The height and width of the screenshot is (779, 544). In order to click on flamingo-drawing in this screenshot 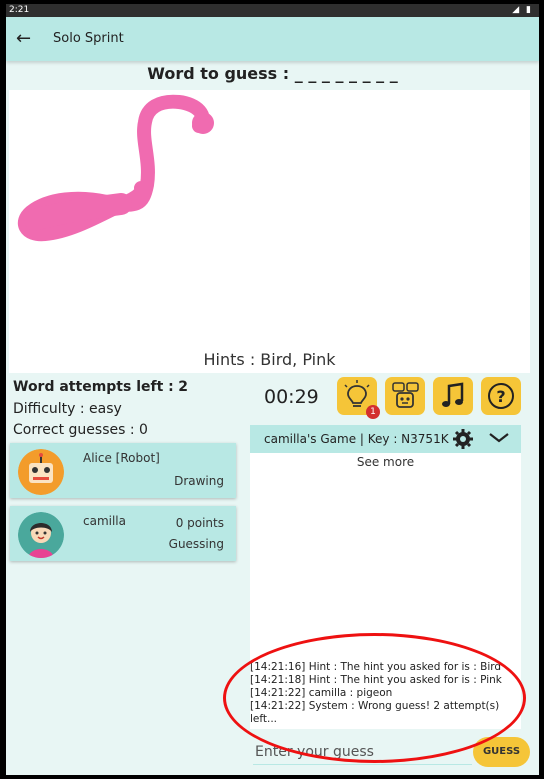, I will do `click(115, 168)`.